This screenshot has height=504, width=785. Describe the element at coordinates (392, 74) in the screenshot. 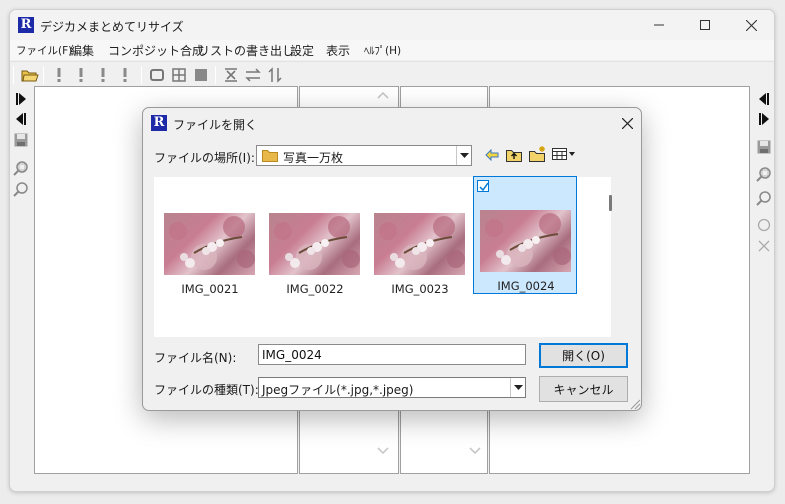

I see `toolbar` at that location.